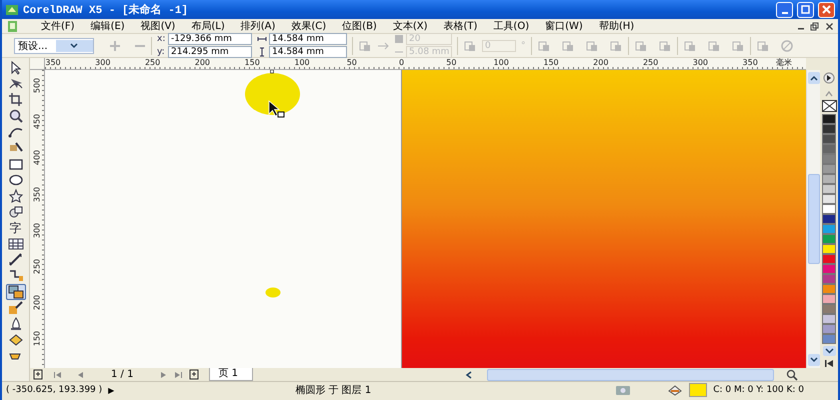  What do you see at coordinates (829, 363) in the screenshot?
I see `last-page-icon` at bounding box center [829, 363].